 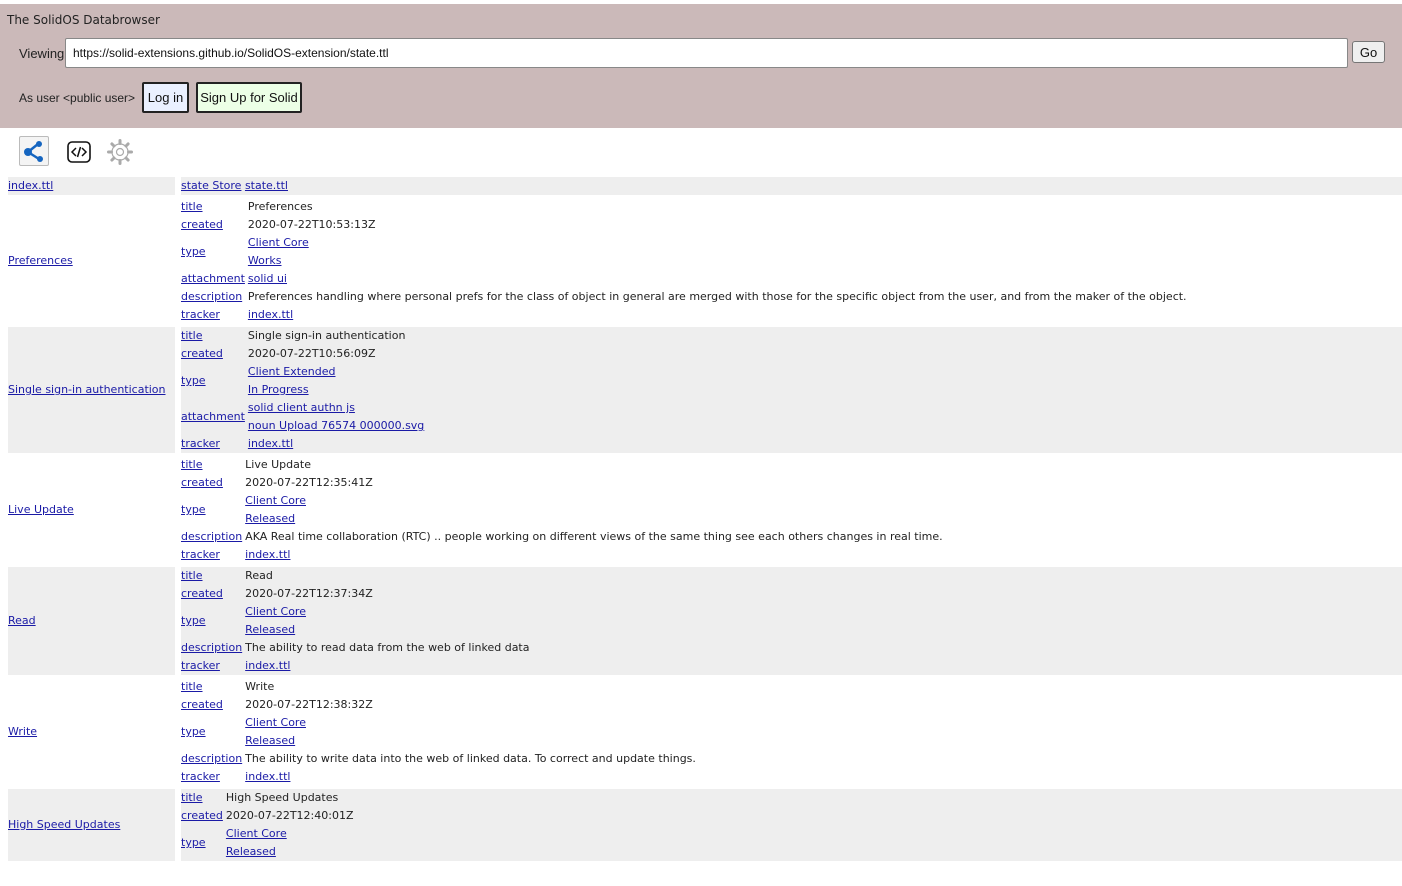 What do you see at coordinates (30, 185) in the screenshot?
I see `subject-link: index.ttl` at bounding box center [30, 185].